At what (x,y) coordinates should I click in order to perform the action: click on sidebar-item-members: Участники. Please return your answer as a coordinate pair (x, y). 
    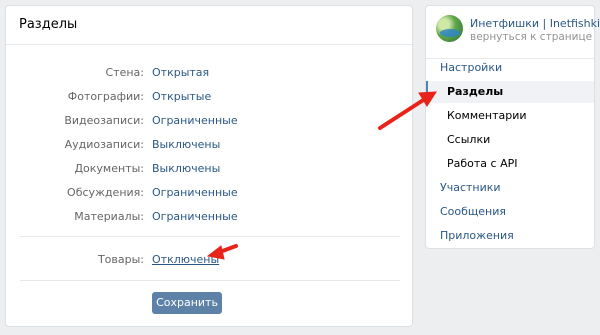
    Looking at the image, I should click on (510, 188).